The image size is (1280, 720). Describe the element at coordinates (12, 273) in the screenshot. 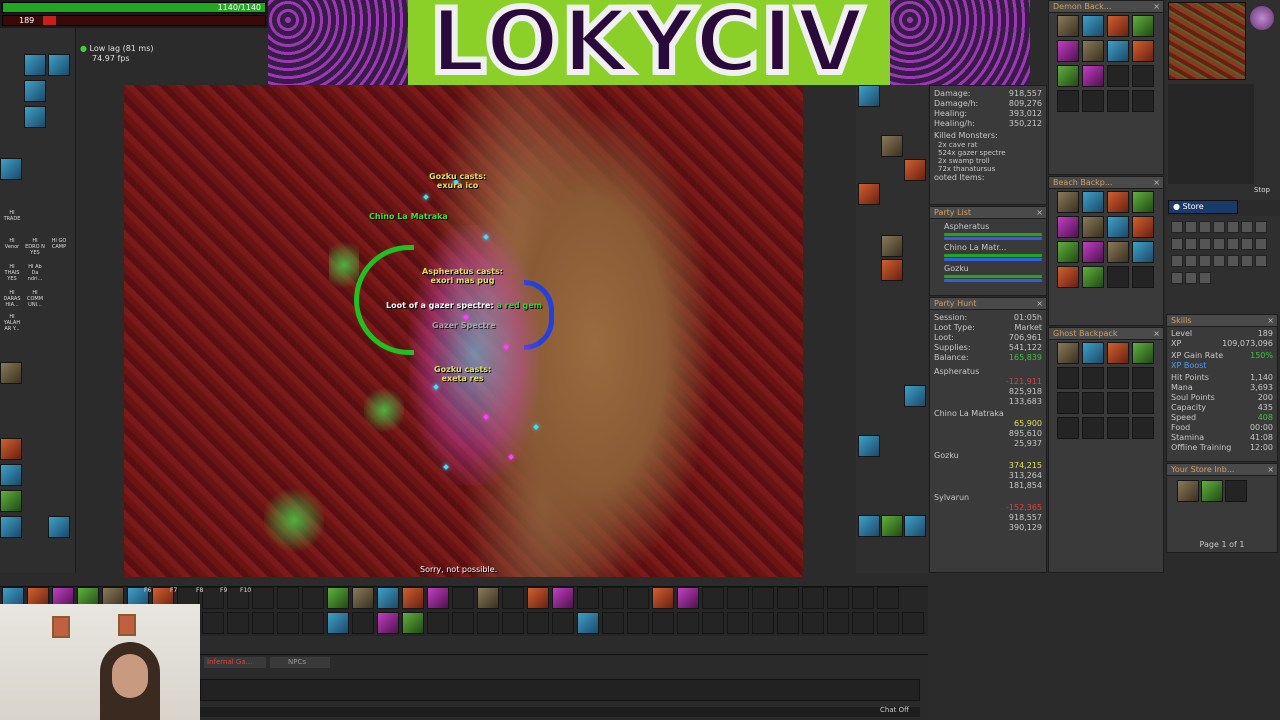

I see `hotkey-label: HI THAIS YES` at that location.